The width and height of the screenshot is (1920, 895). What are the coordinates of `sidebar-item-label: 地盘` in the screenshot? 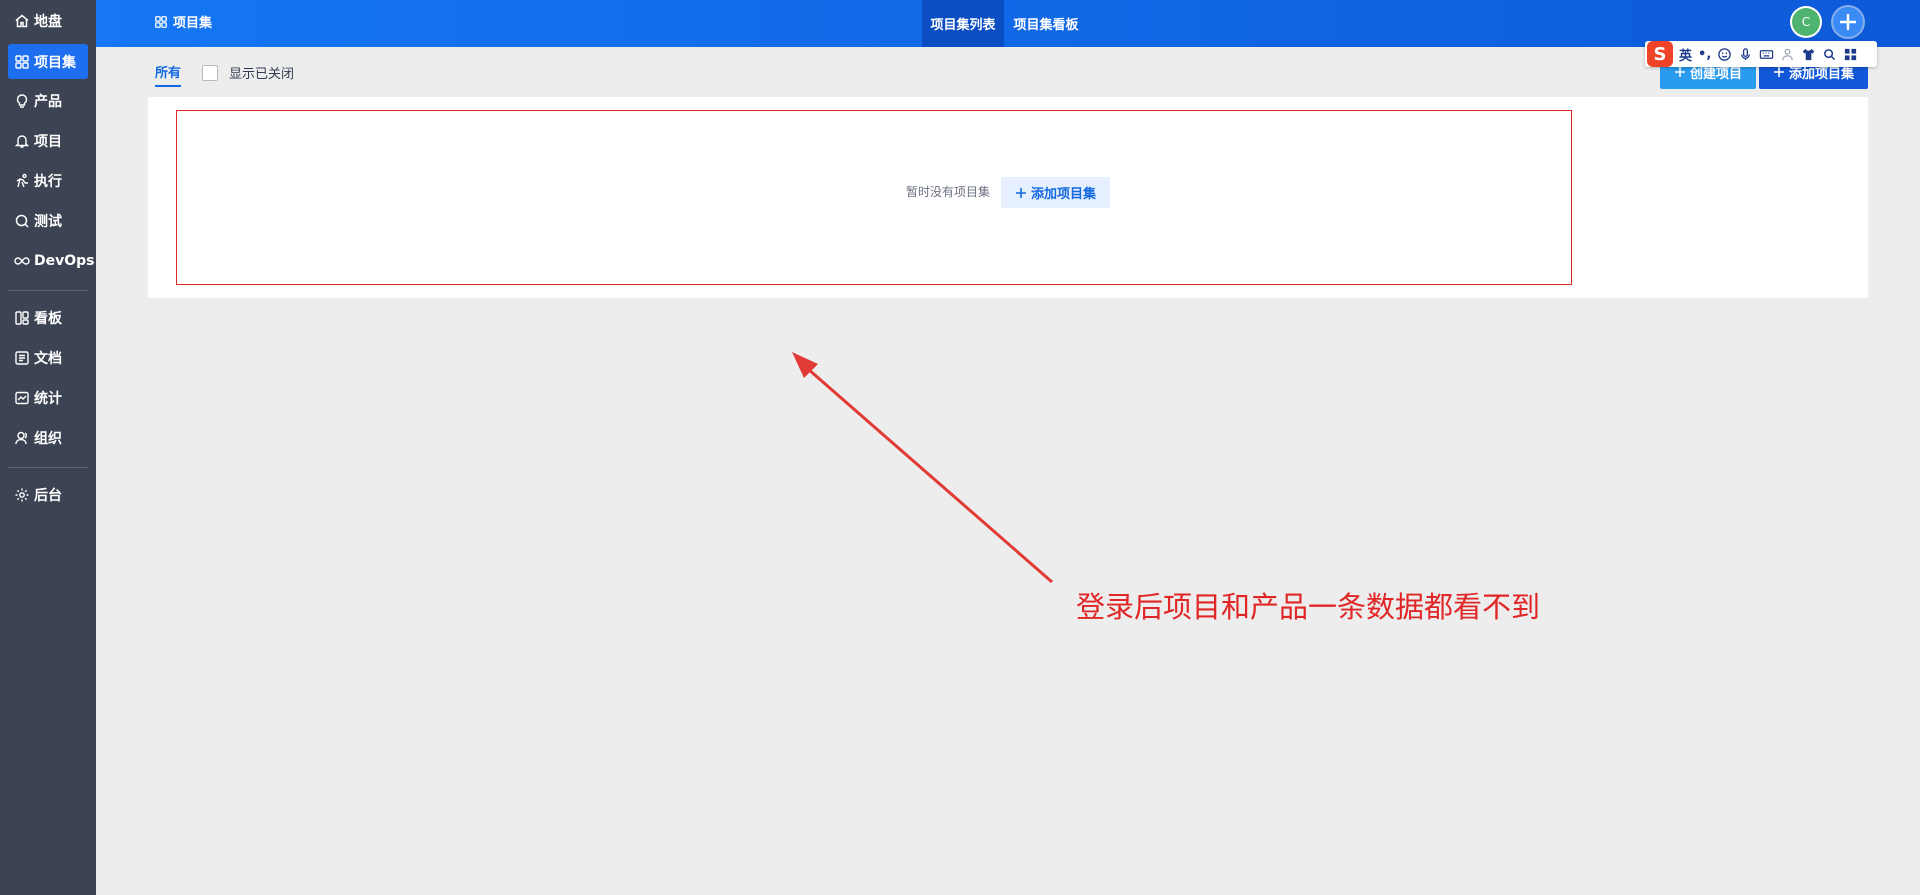 It's located at (48, 21).